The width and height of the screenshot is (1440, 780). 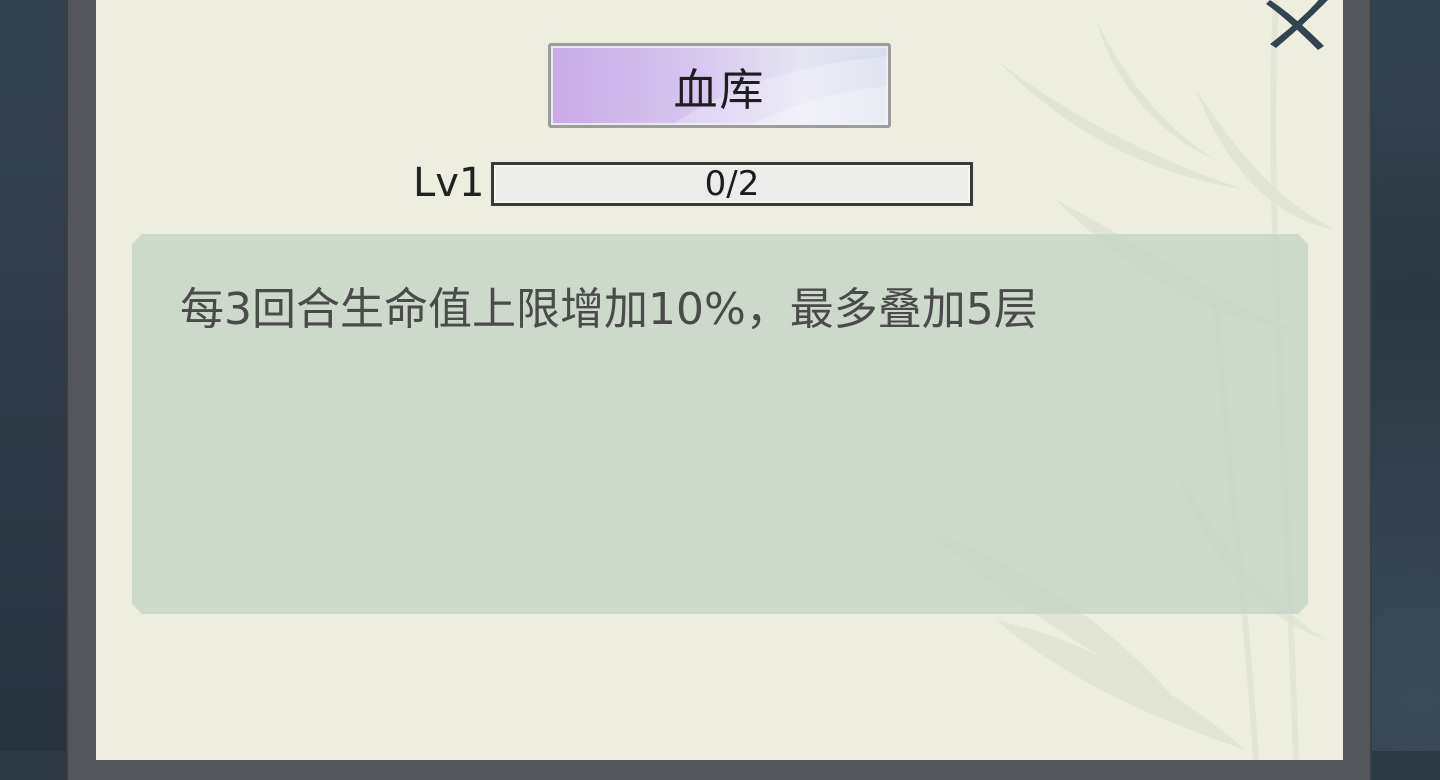 I want to click on skill-name: 血库, so click(x=720, y=86).